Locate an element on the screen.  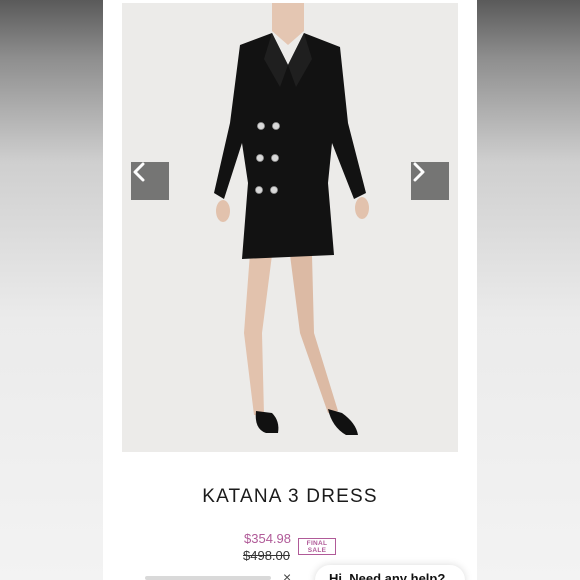
chevron-right-icon is located at coordinates (419, 172).